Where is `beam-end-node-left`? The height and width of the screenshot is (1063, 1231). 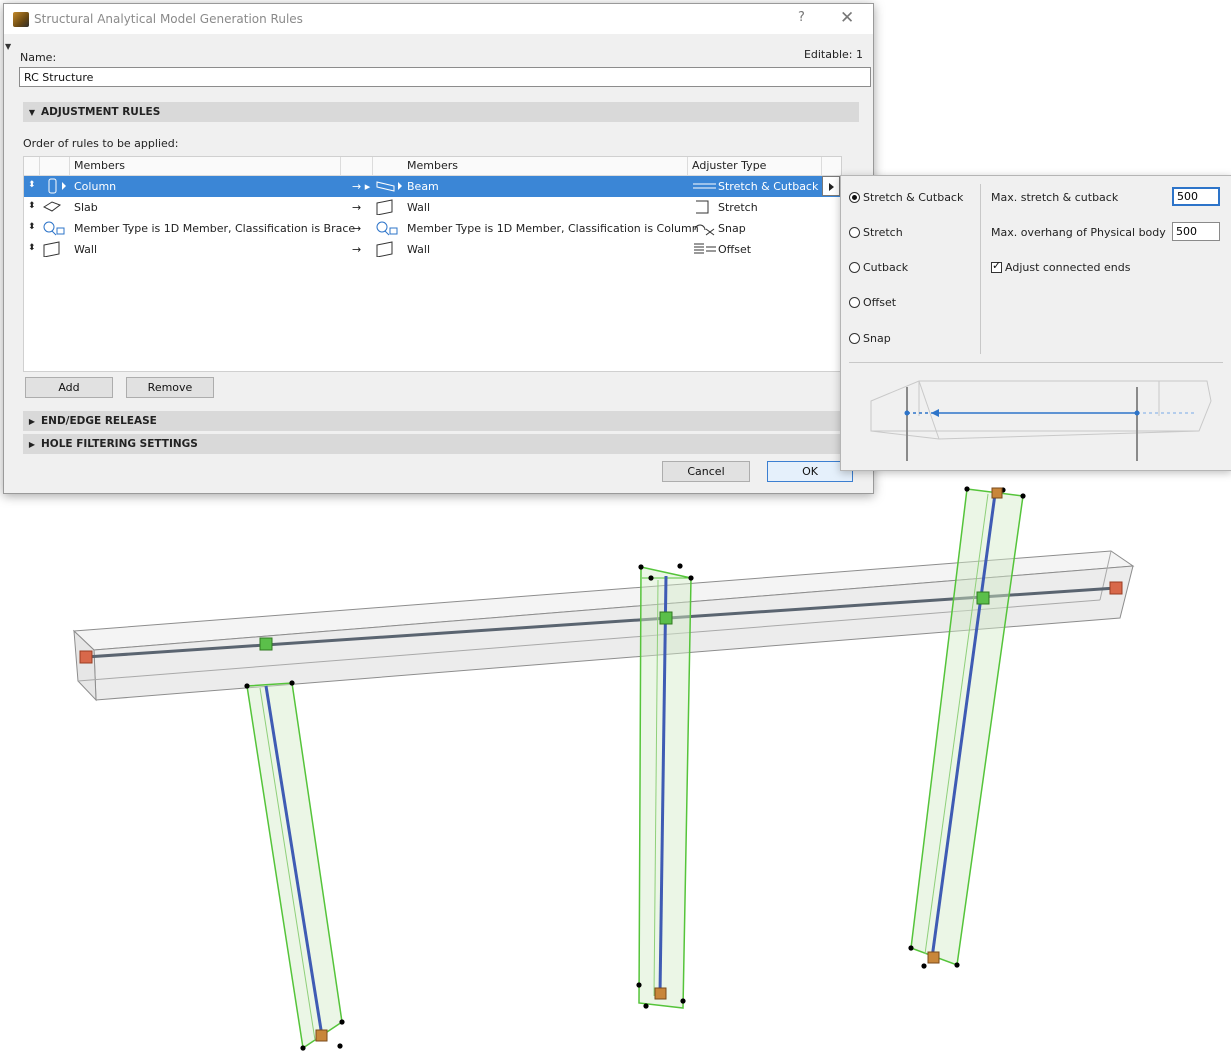 beam-end-node-left is located at coordinates (86, 657).